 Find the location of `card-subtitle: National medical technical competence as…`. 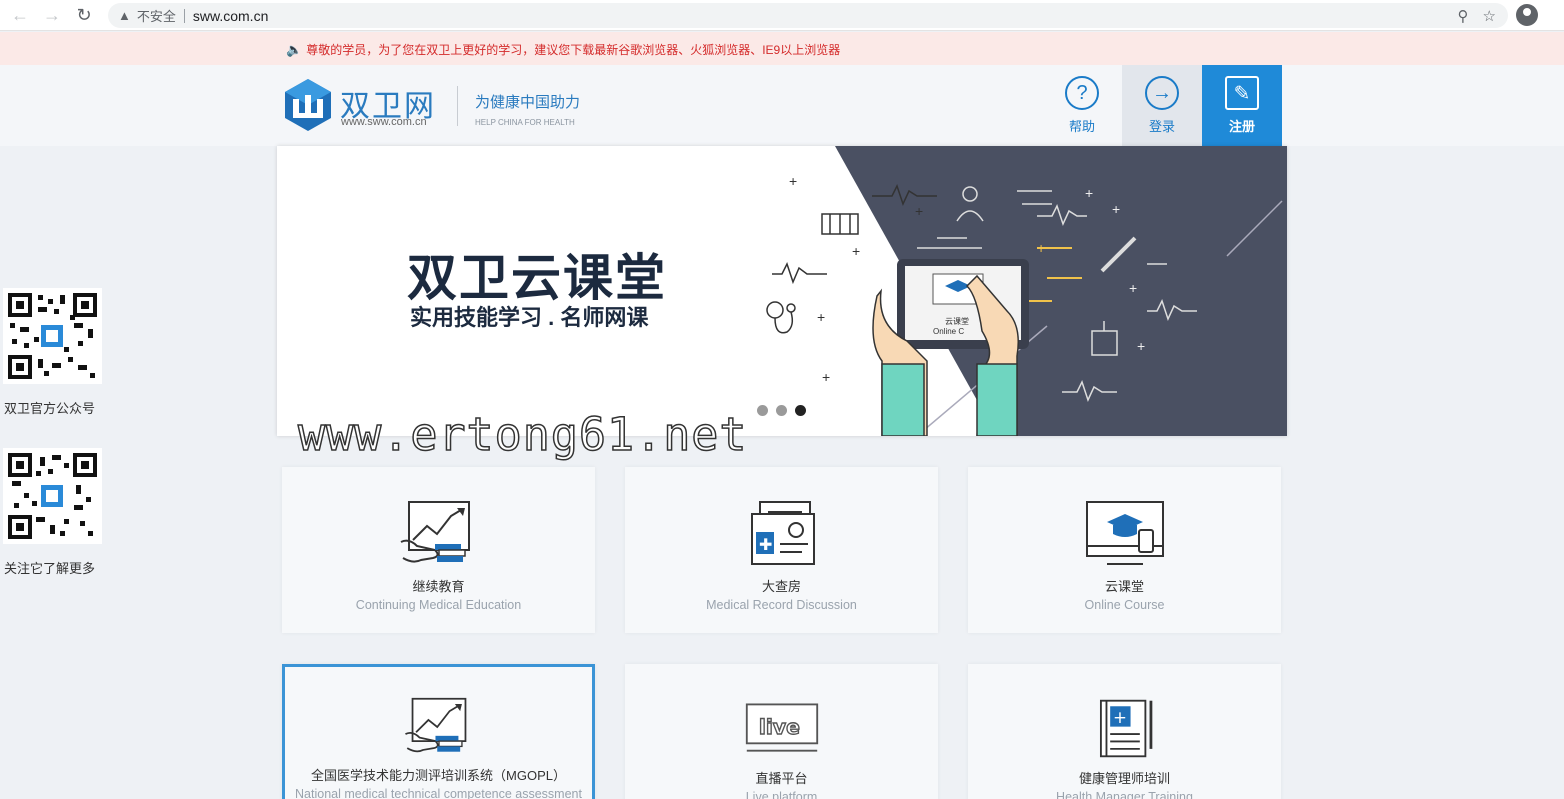

card-subtitle: National medical technical competence as… is located at coordinates (438, 793).